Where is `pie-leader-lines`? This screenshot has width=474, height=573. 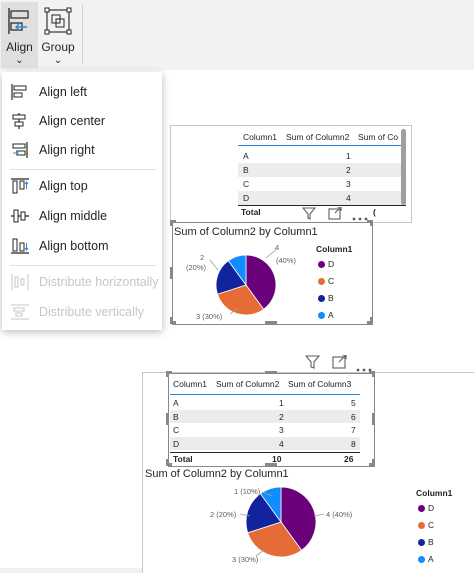 pie-leader-lines is located at coordinates (244, 281).